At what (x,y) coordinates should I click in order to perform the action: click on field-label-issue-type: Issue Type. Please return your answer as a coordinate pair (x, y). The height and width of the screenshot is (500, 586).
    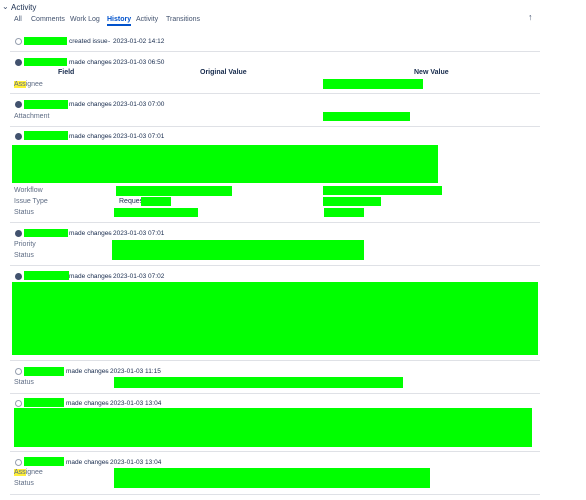
    Looking at the image, I should click on (31, 201).